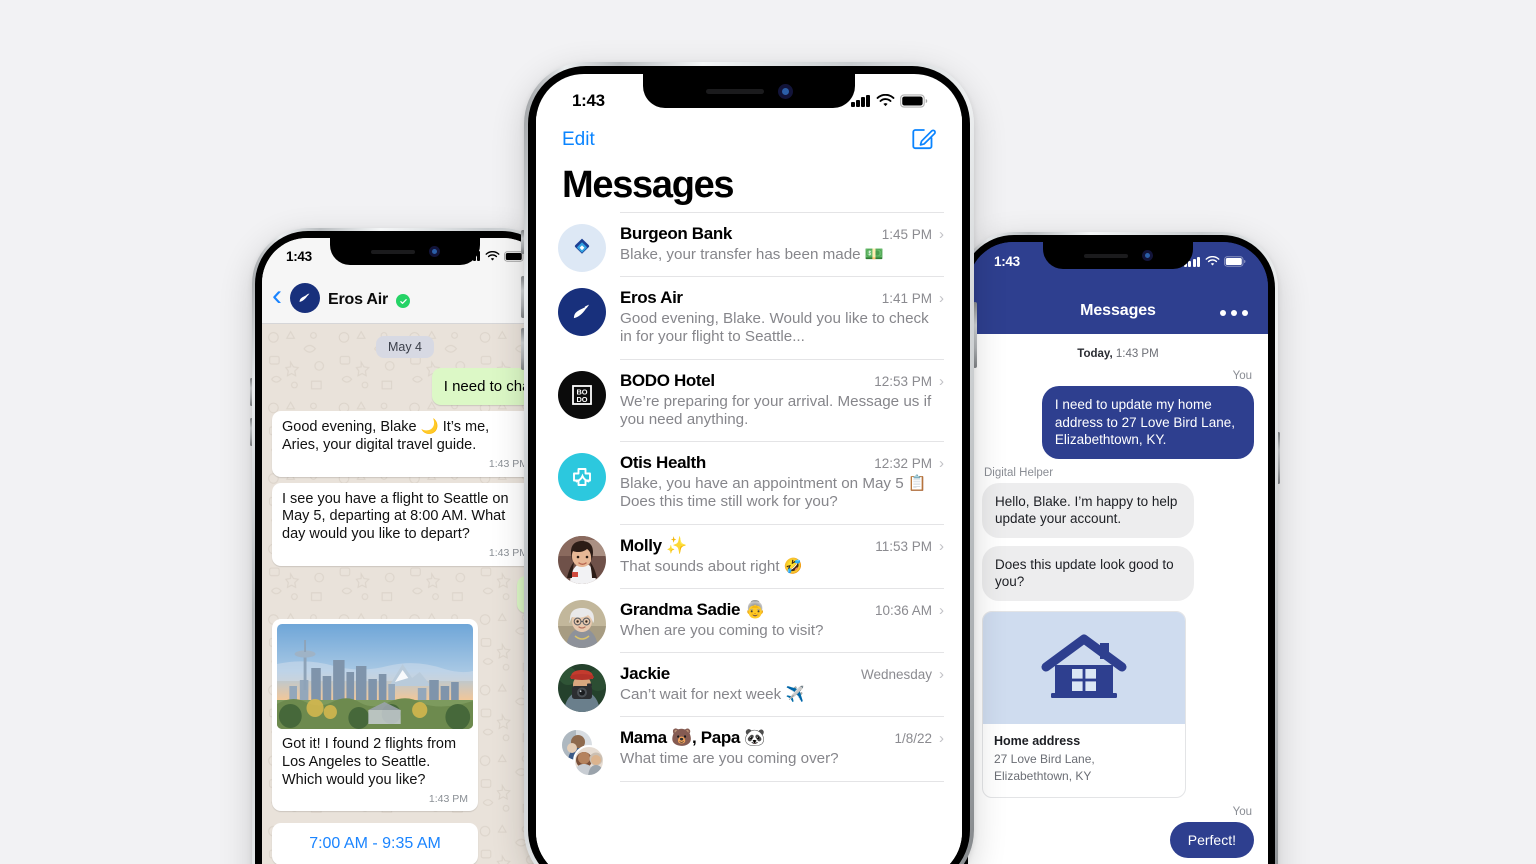 The height and width of the screenshot is (864, 1536). What do you see at coordinates (903, 610) in the screenshot?
I see `conversation-time: 10:36 AM` at bounding box center [903, 610].